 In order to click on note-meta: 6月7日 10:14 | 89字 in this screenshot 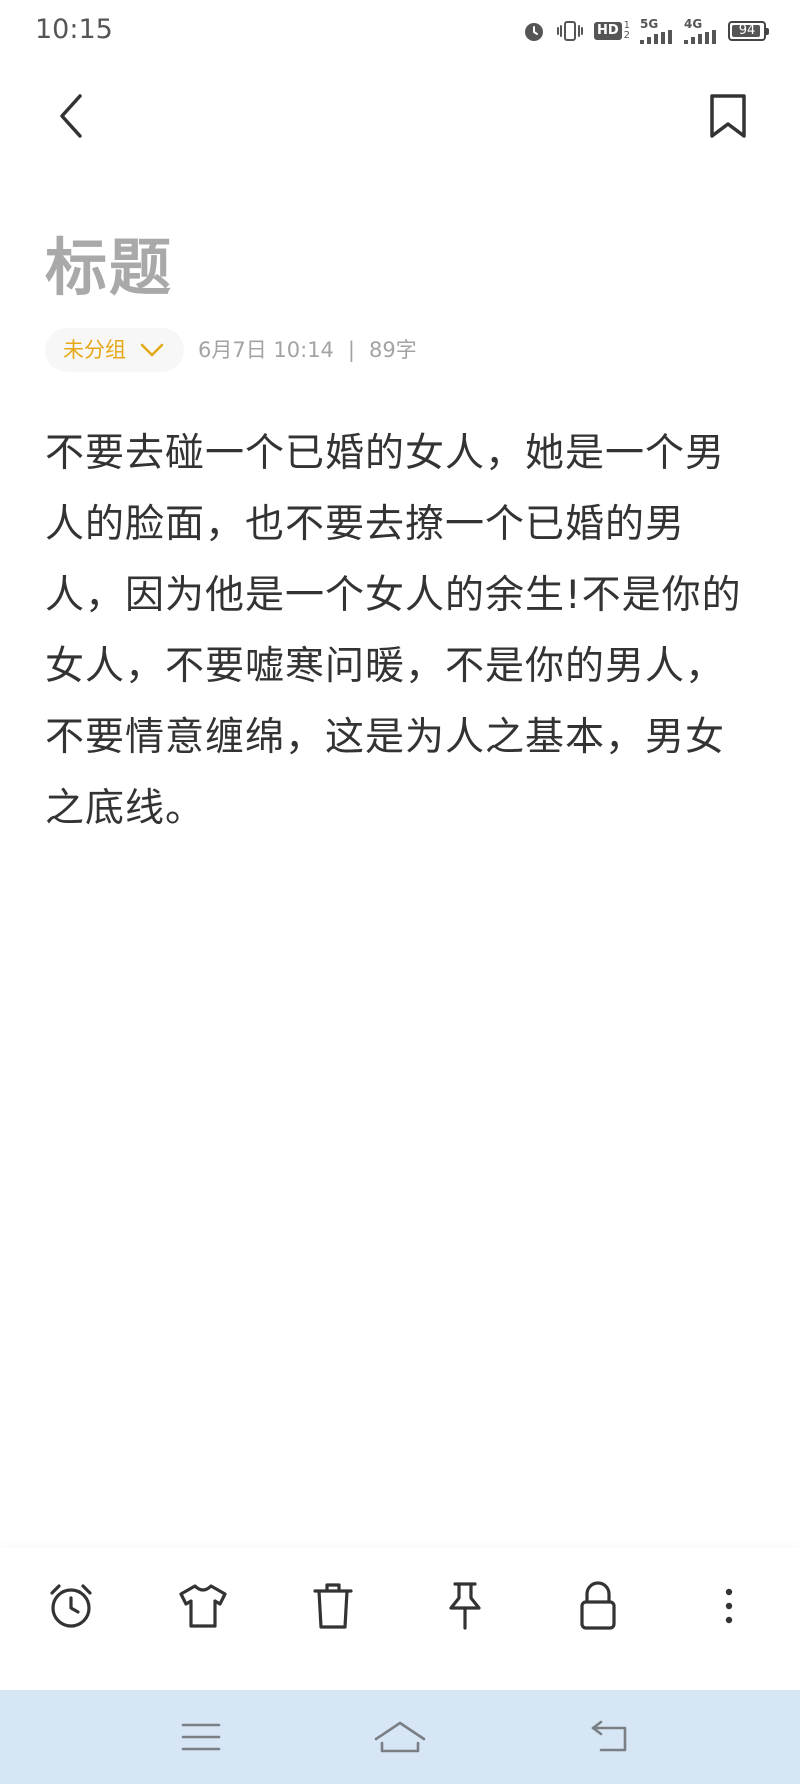, I will do `click(307, 350)`.